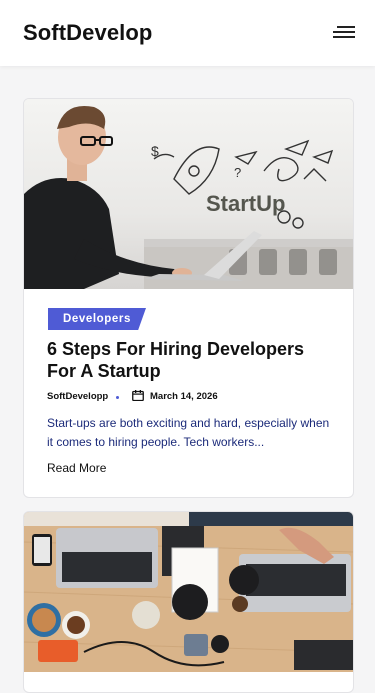 The image size is (375, 693). I want to click on read-more-link: Read More, so click(76, 468).